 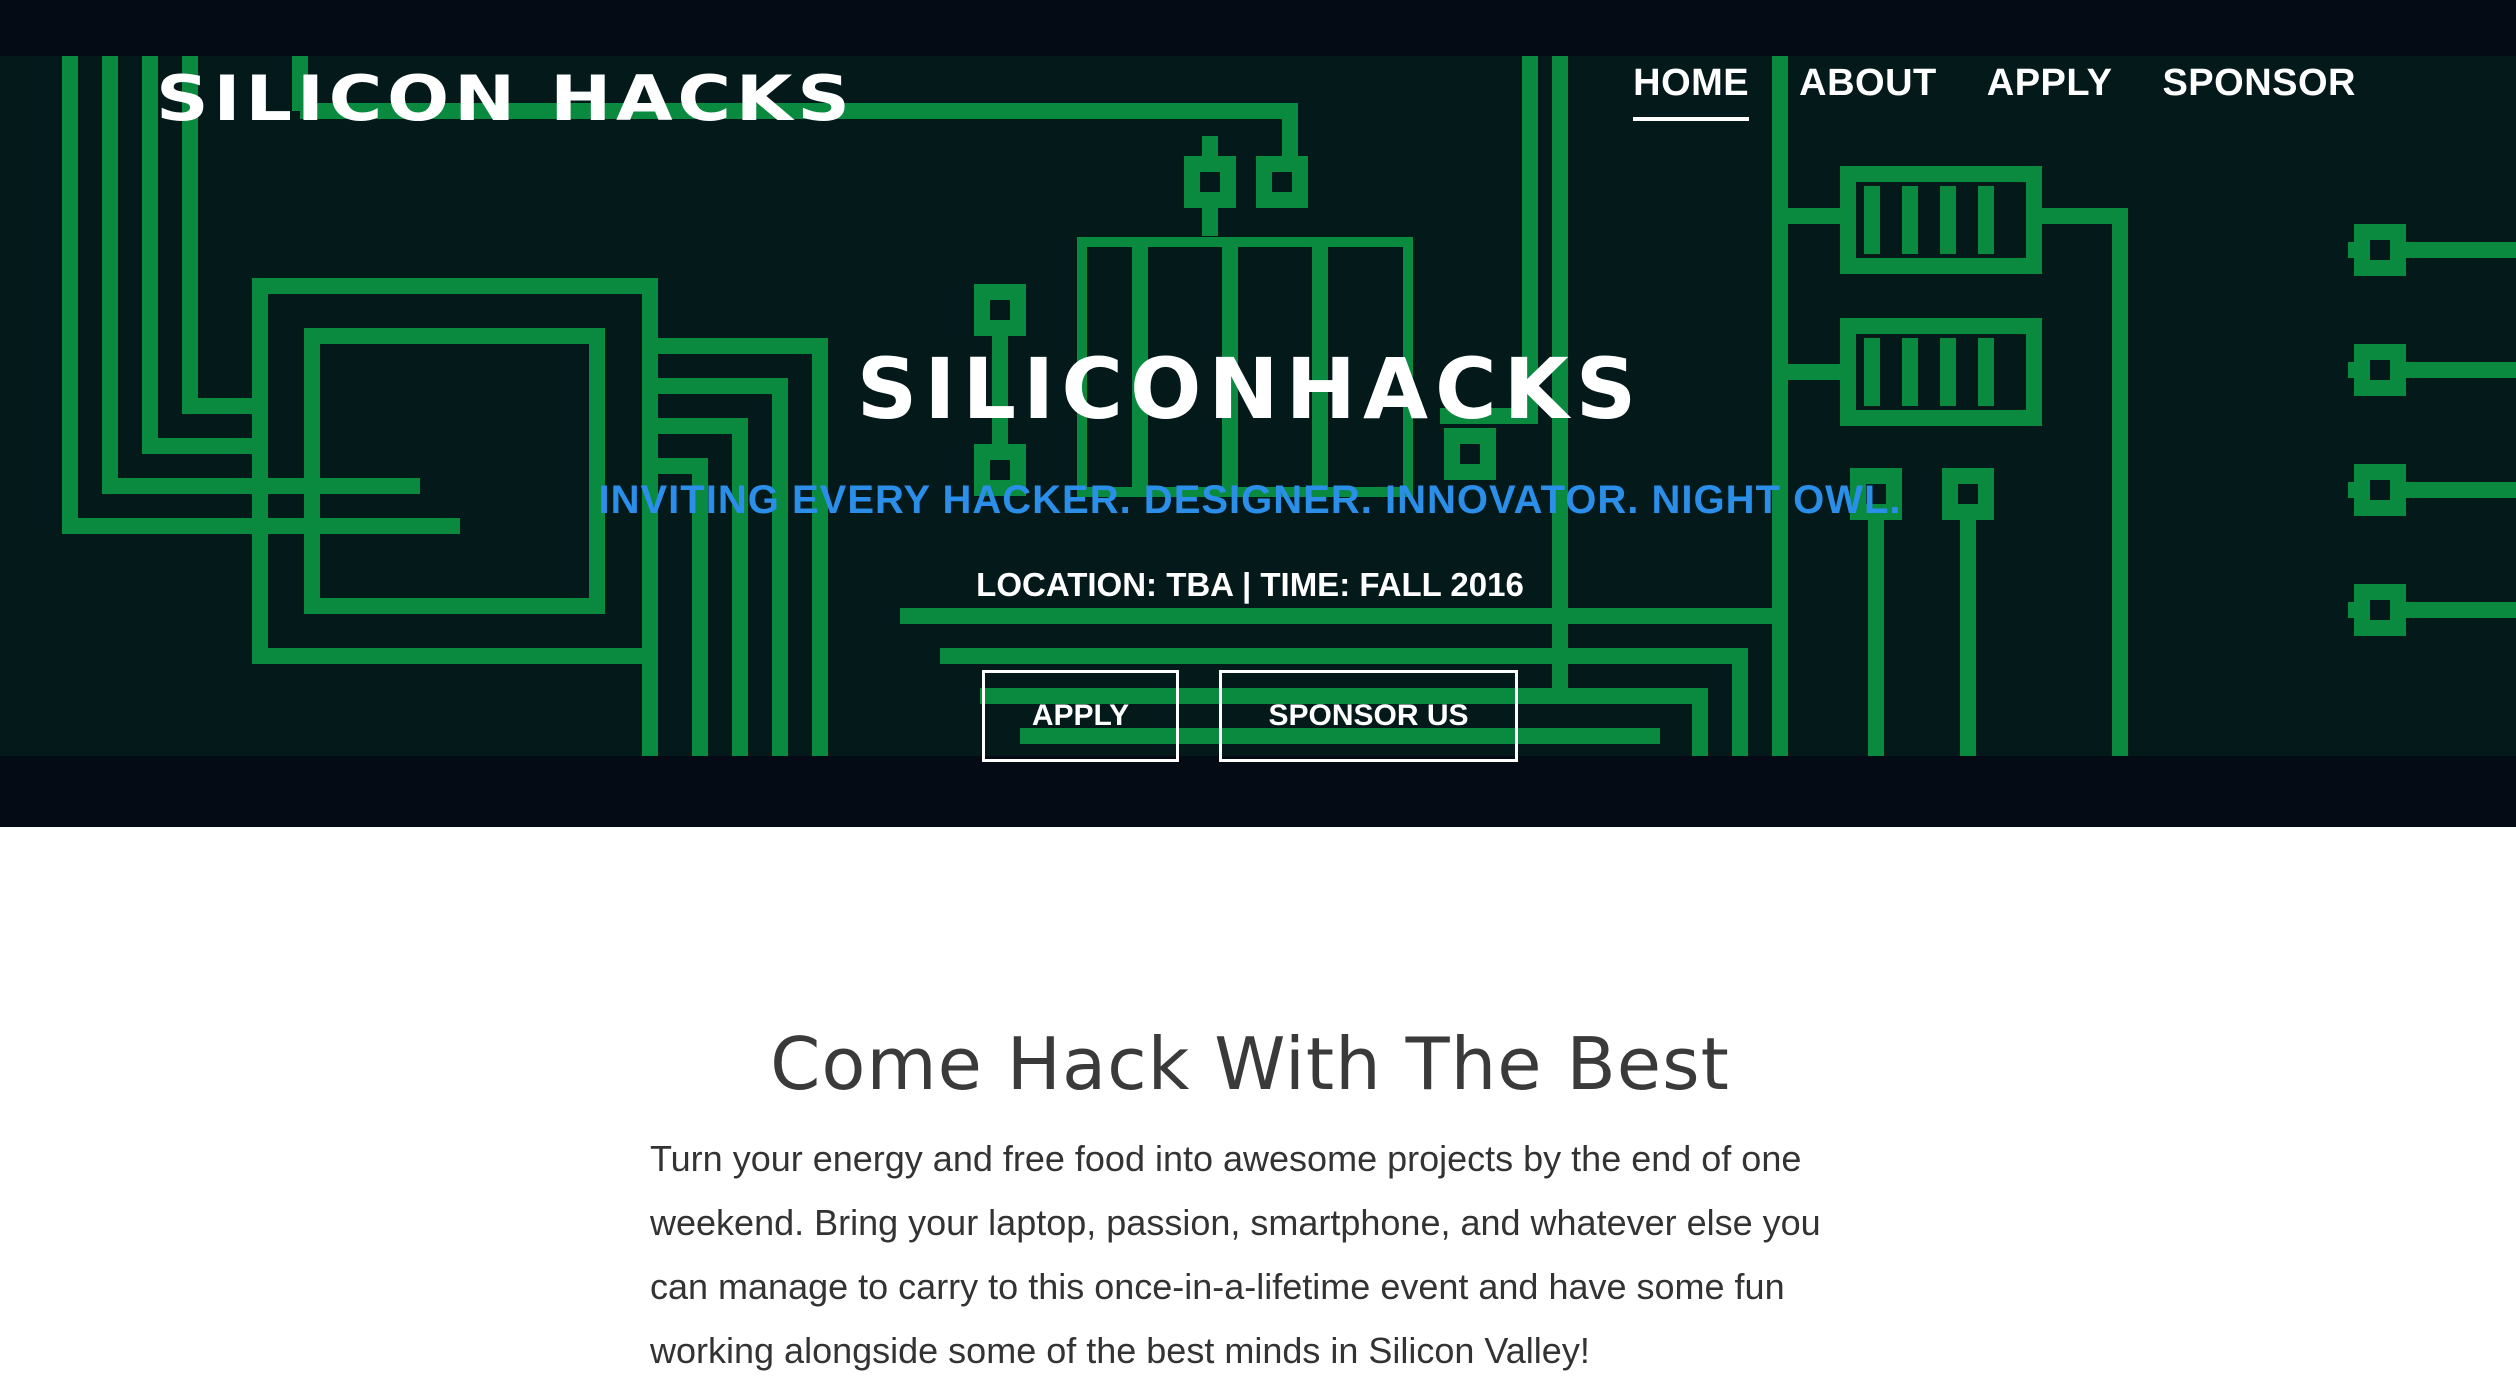 I want to click on nav-home: HOME, so click(x=1691, y=91).